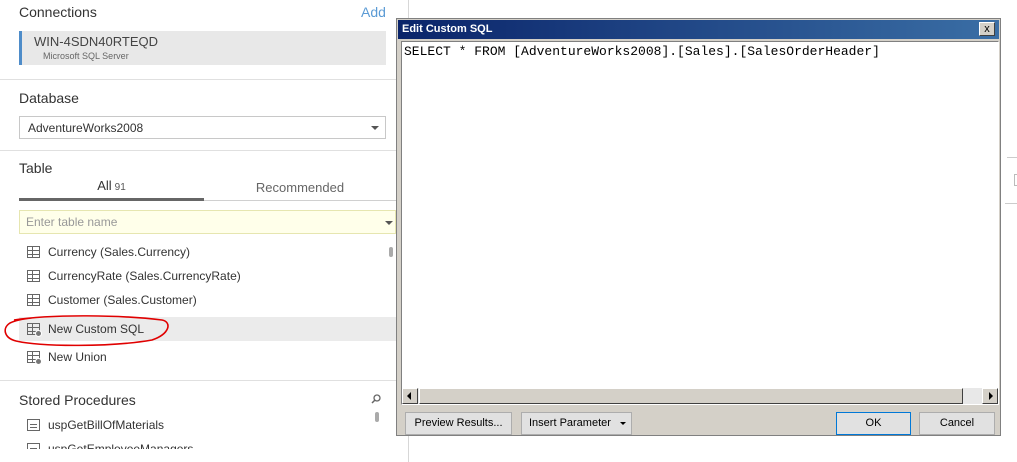 The width and height of the screenshot is (1017, 462). What do you see at coordinates (377, 417) in the screenshot?
I see `stored-procedures-scrollbar` at bounding box center [377, 417].